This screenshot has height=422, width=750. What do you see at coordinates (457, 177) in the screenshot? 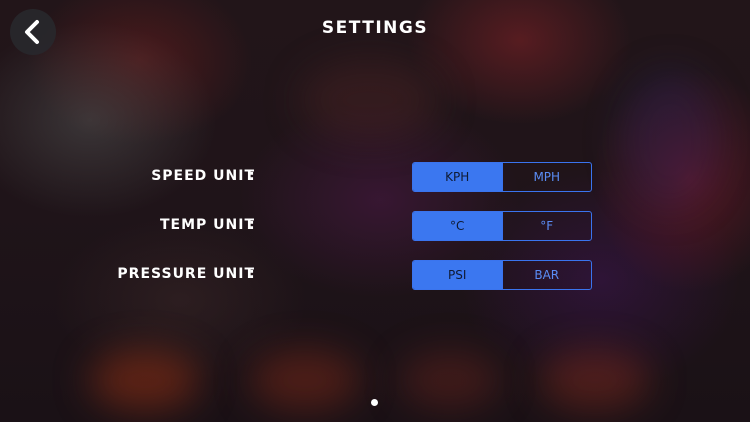
I see `speed-unit-kph-option: KPH` at bounding box center [457, 177].